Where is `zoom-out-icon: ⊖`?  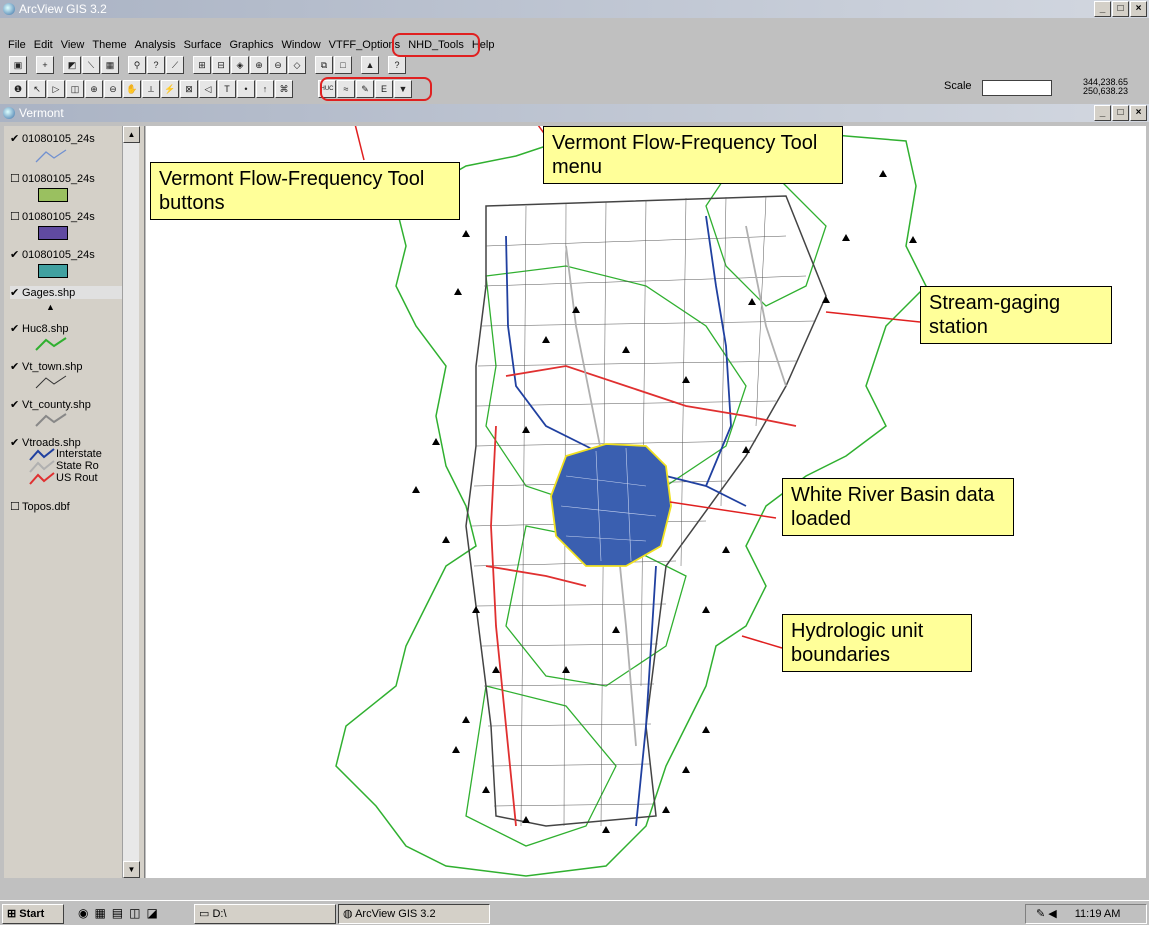
zoom-out-icon: ⊖ is located at coordinates (278, 65).